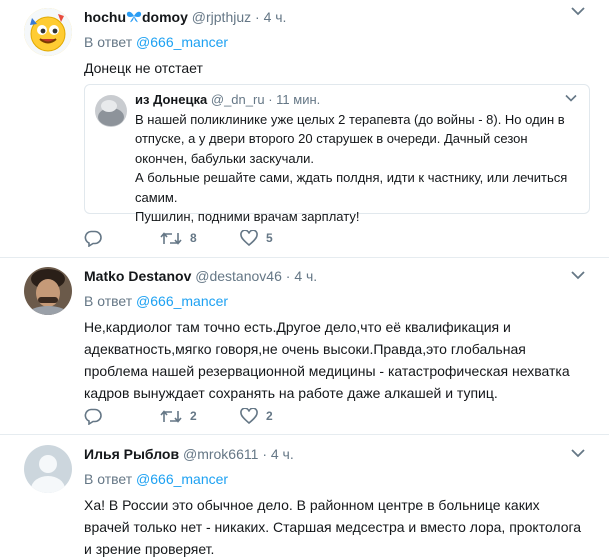  I want to click on quoted-text-line: Пушилин, подними врачам зарплату!, so click(247, 217).